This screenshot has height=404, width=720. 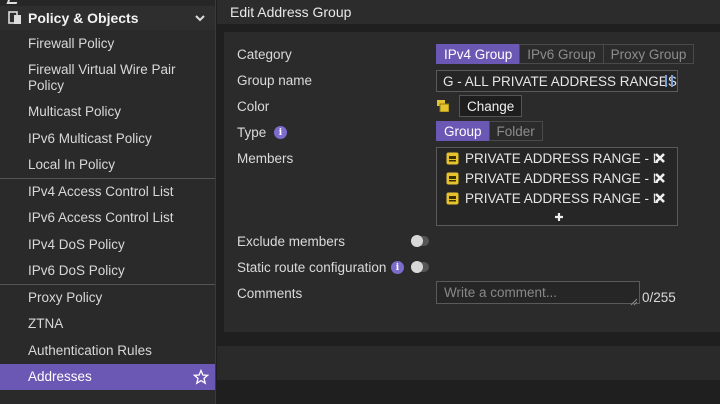 I want to click on resize-grip-icon, so click(x=634, y=300).